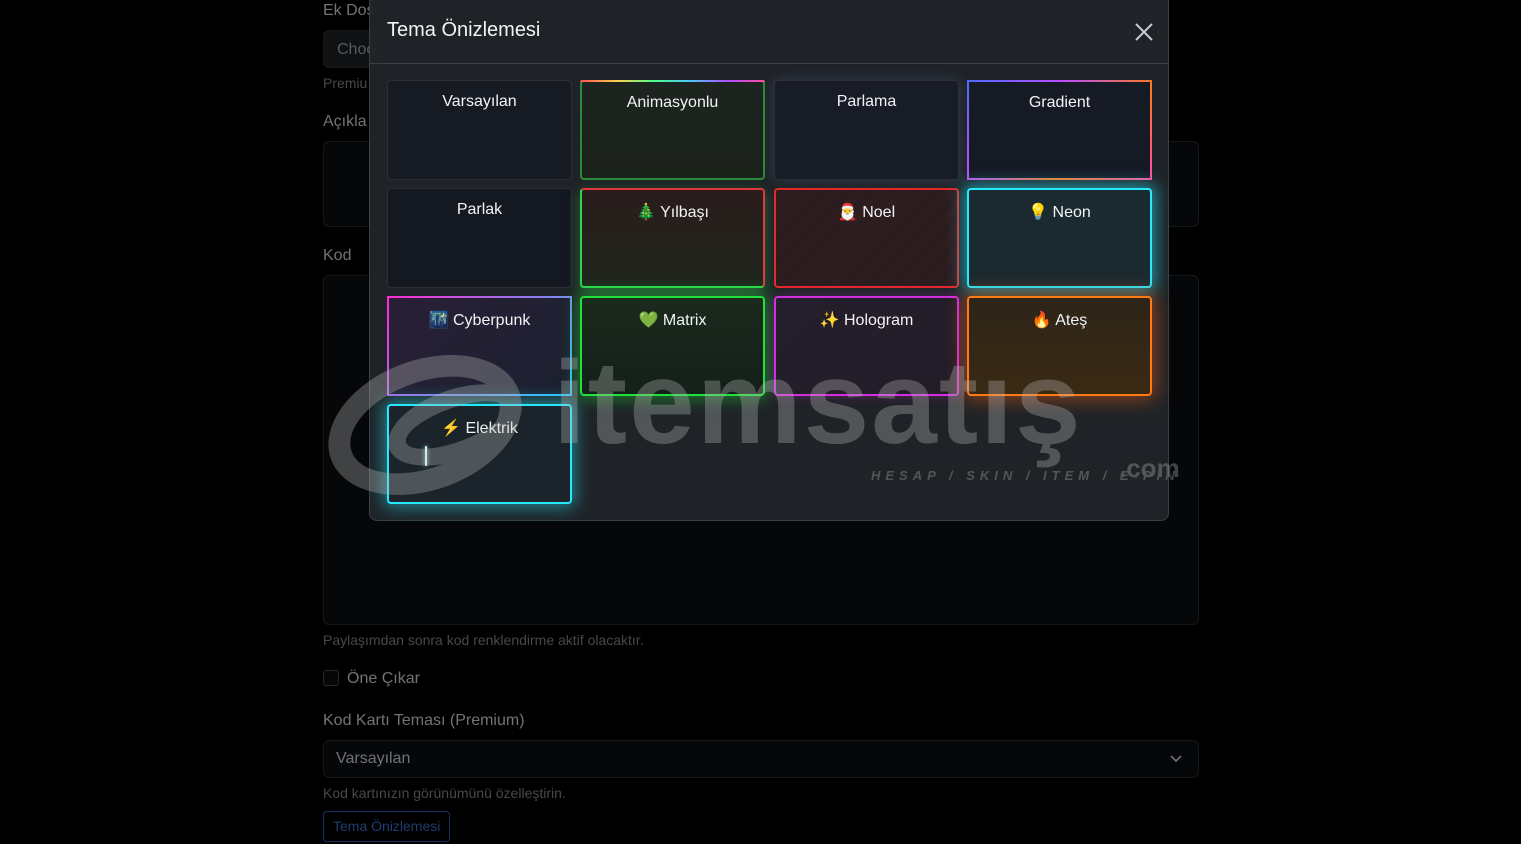  Describe the element at coordinates (1144, 32) in the screenshot. I see `close-icon` at that location.